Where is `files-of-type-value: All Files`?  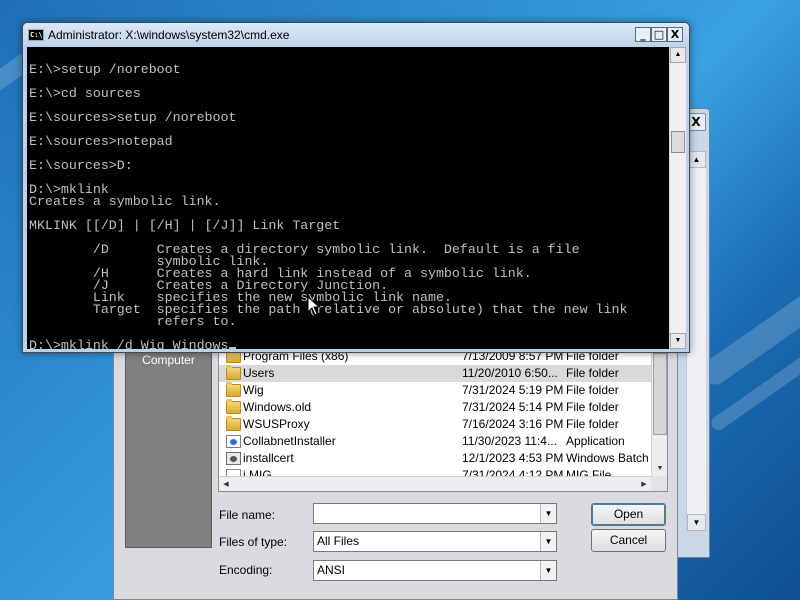
files-of-type-value: All Files is located at coordinates (338, 541).